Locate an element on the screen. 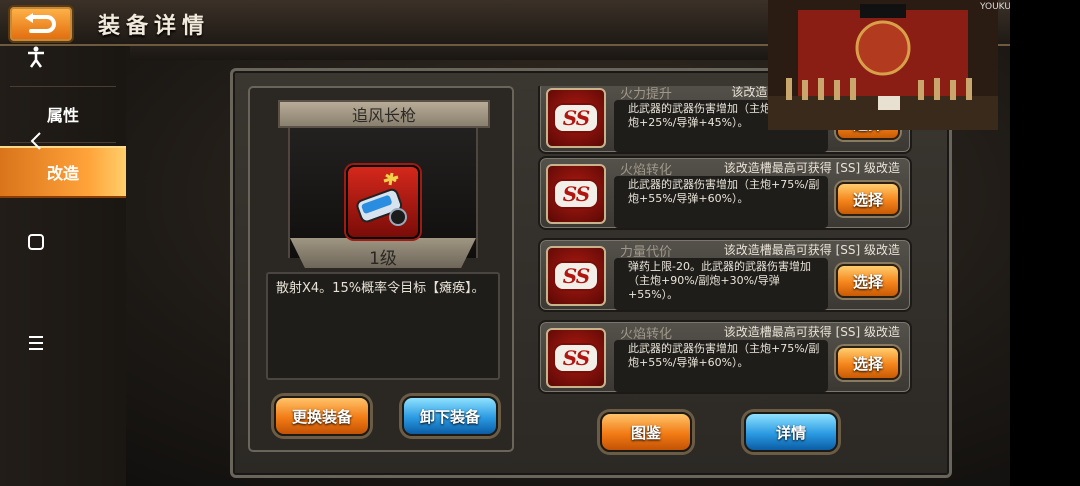 This screenshot has width=1080, height=486. sidebar-item-modify: 改造 is located at coordinates (63, 172).